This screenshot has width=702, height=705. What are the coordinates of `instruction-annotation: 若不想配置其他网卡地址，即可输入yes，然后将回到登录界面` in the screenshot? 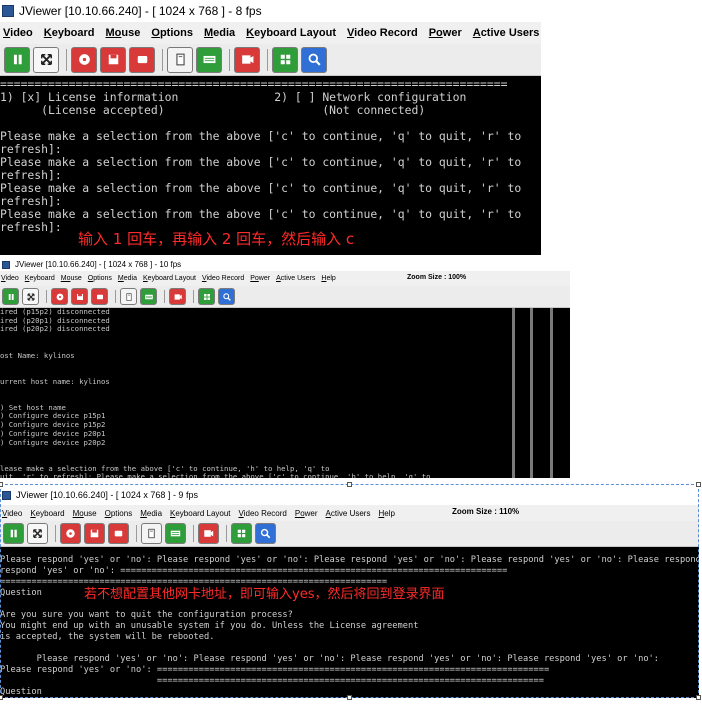 It's located at (264, 594).